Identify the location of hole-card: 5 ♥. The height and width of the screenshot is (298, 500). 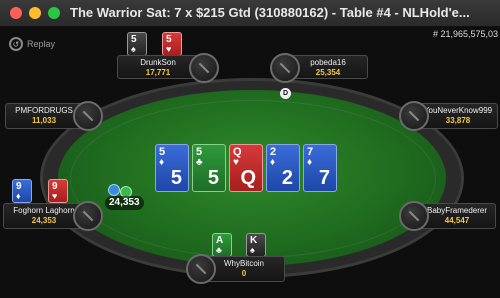
(172, 44).